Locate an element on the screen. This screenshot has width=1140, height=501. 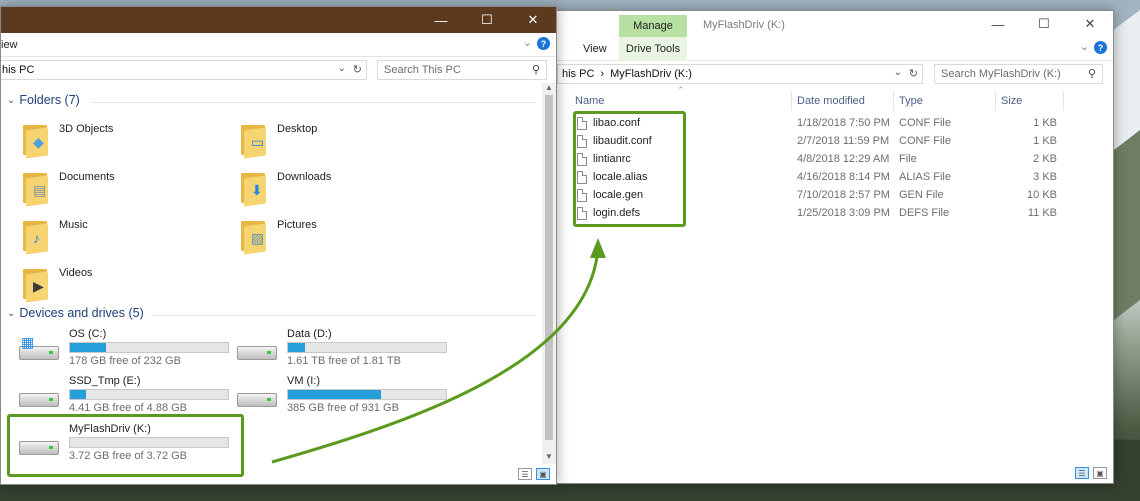
drive-free-space: 1.61 TB free of 1.81 TB is located at coordinates (344, 361).